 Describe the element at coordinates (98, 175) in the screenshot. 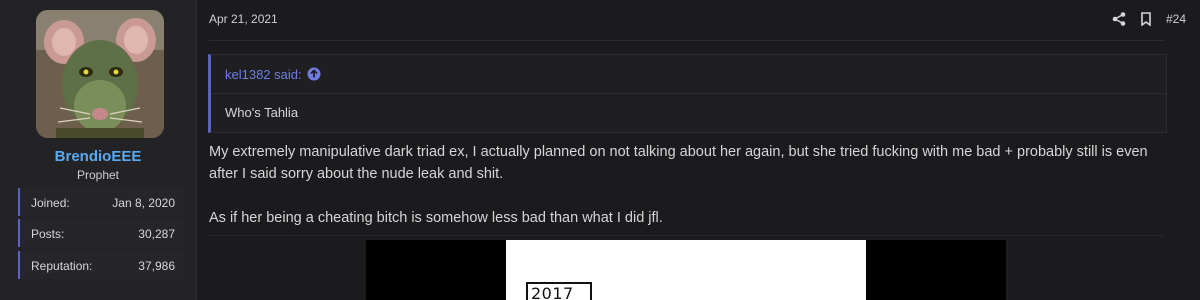

I see `user-title: Prophet` at that location.